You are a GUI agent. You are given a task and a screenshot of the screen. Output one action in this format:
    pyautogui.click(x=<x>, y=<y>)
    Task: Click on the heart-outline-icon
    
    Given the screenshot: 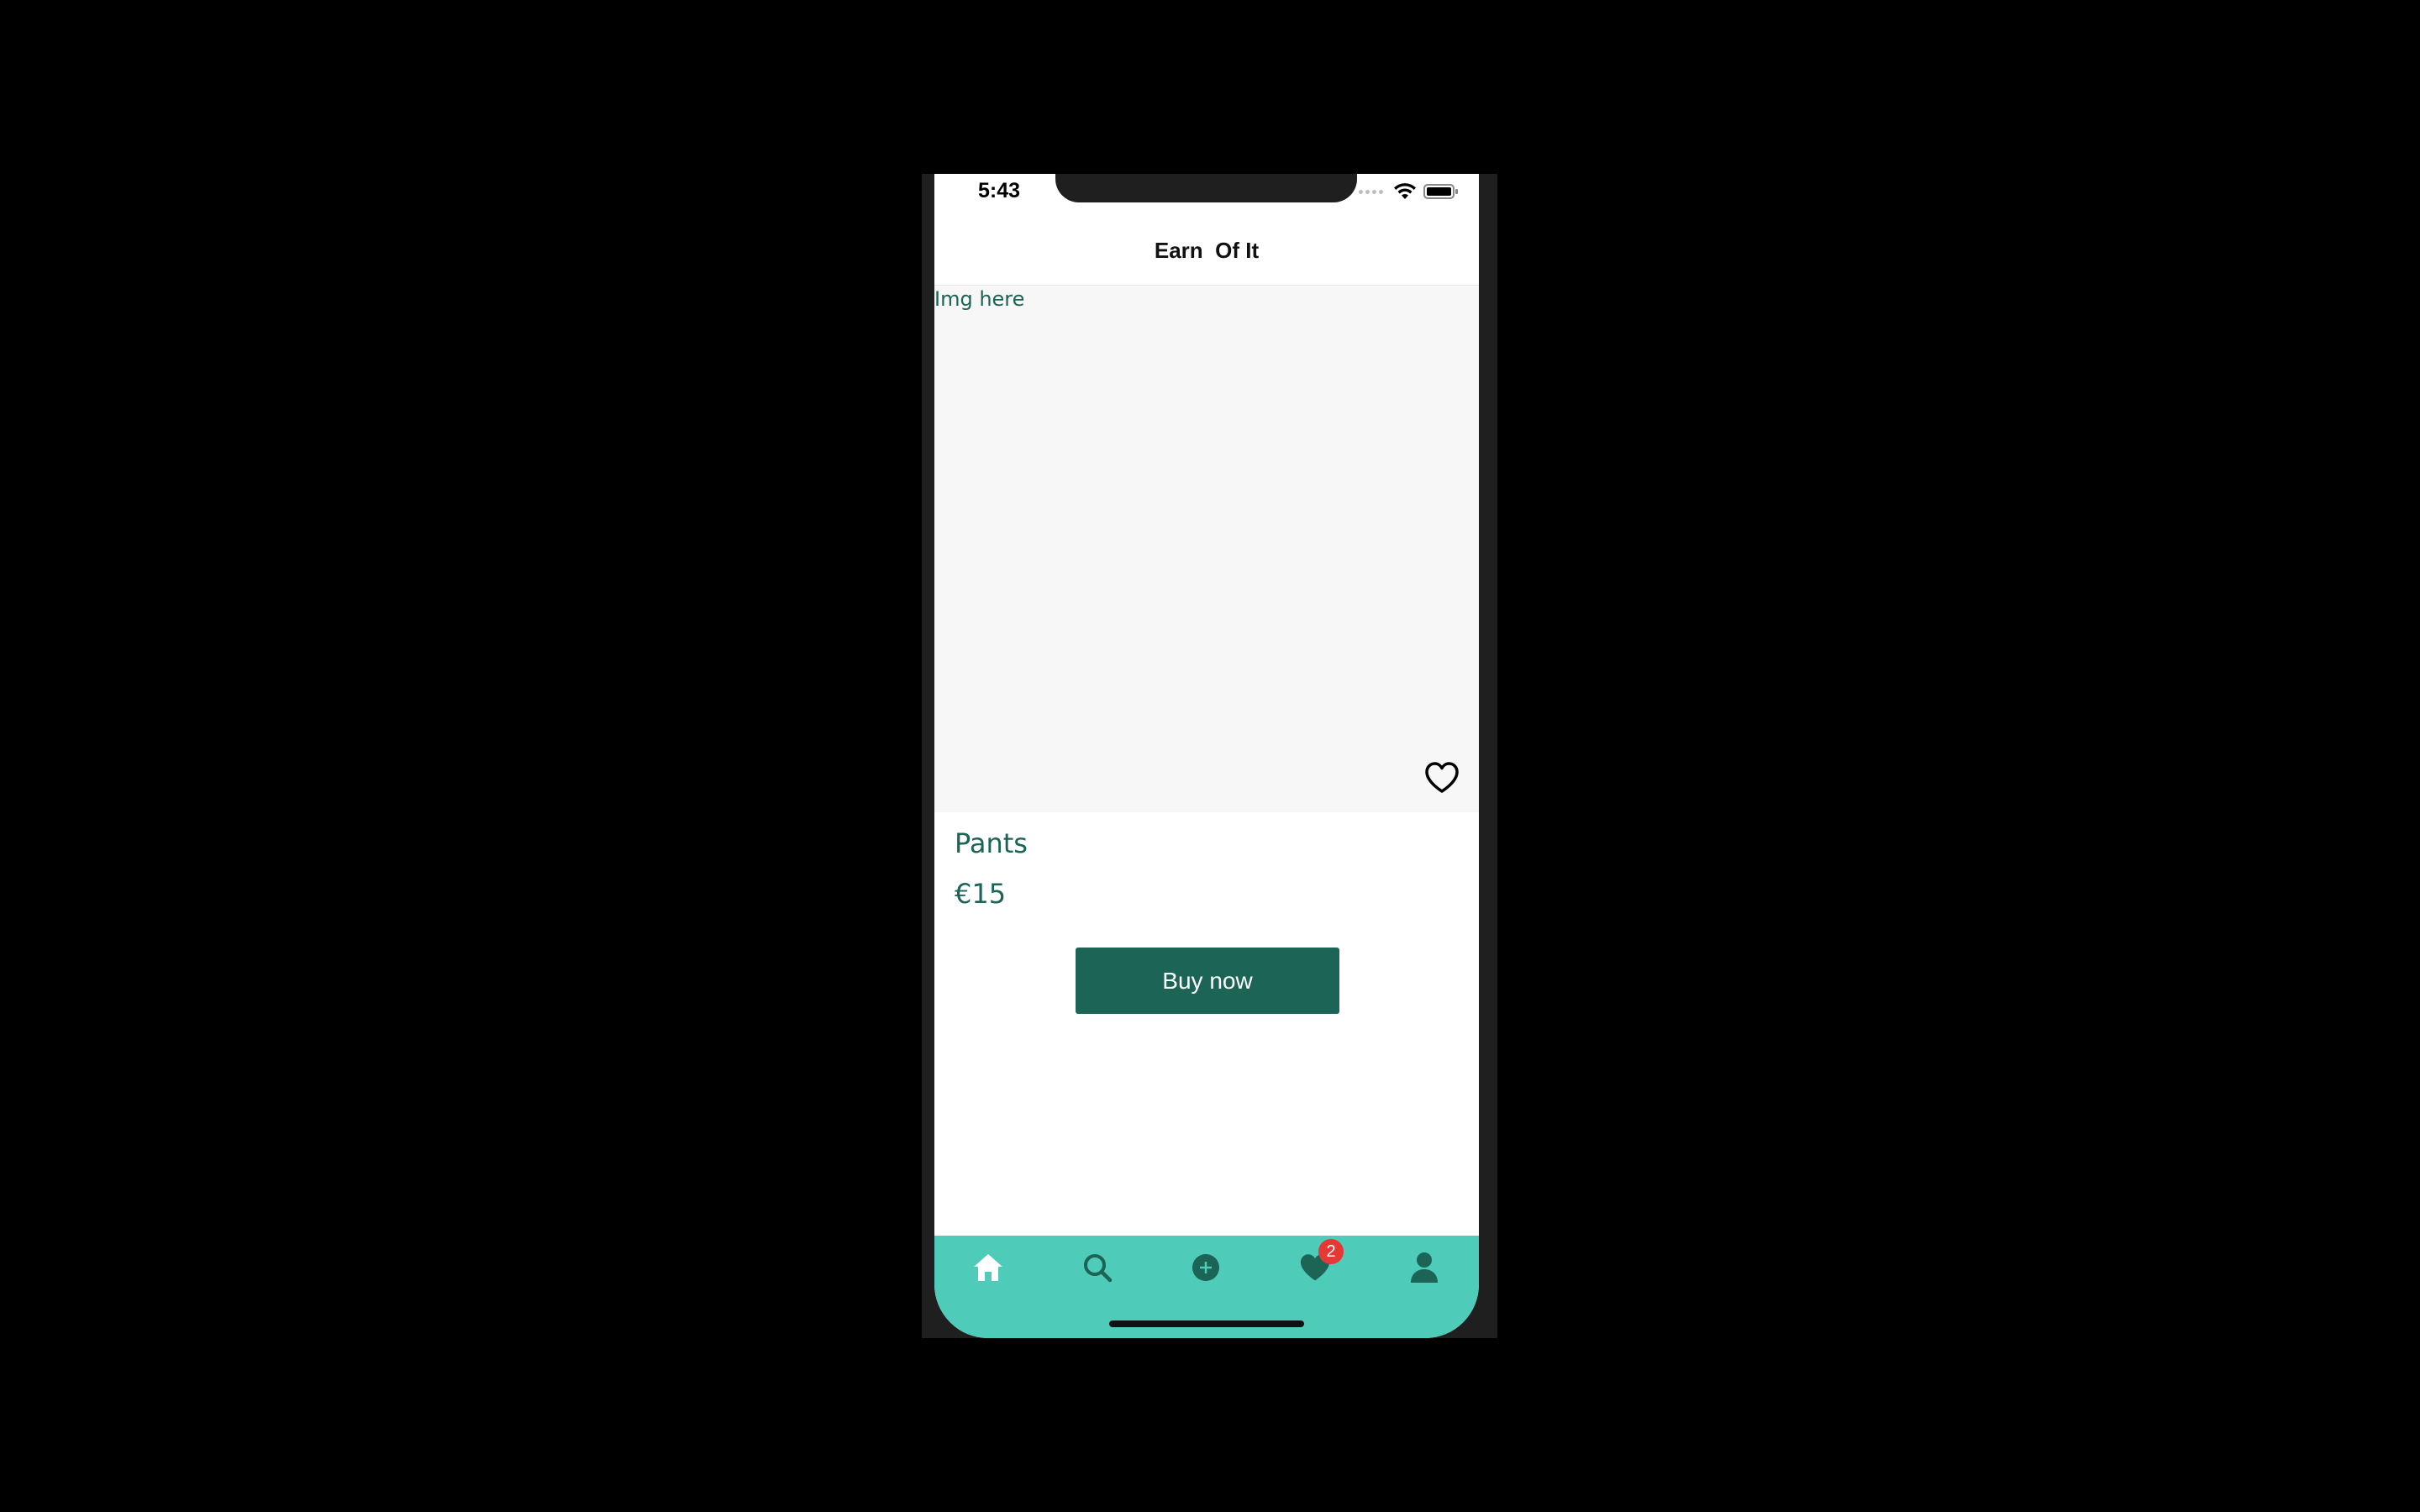 What is the action you would take?
    pyautogui.click(x=1442, y=777)
    